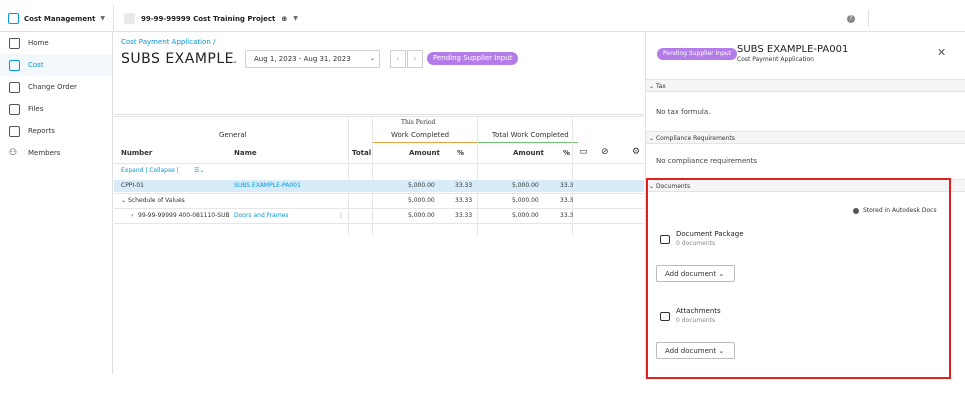 The height and width of the screenshot is (400, 965). I want to click on grid-top-line, so click(379, 116).